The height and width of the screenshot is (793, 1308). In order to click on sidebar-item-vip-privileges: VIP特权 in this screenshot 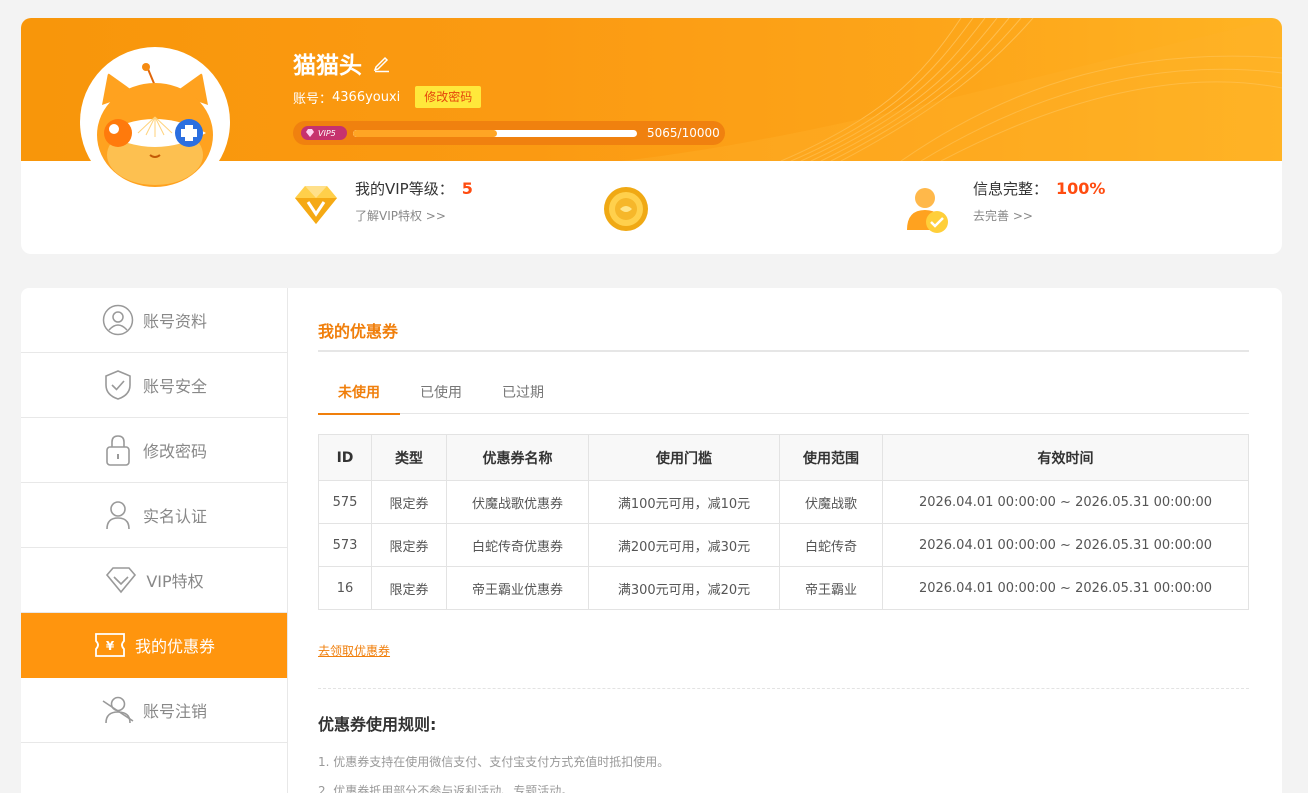, I will do `click(154, 580)`.